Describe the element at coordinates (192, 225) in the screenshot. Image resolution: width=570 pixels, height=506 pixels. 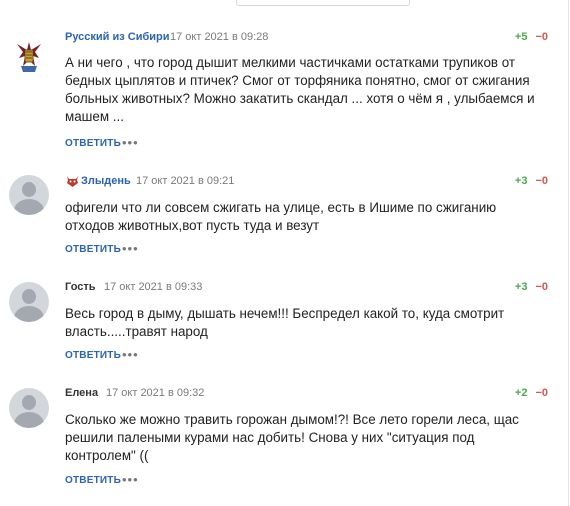
I see `comment-text-line: отходов животных,вот пусть туда и везут` at that location.